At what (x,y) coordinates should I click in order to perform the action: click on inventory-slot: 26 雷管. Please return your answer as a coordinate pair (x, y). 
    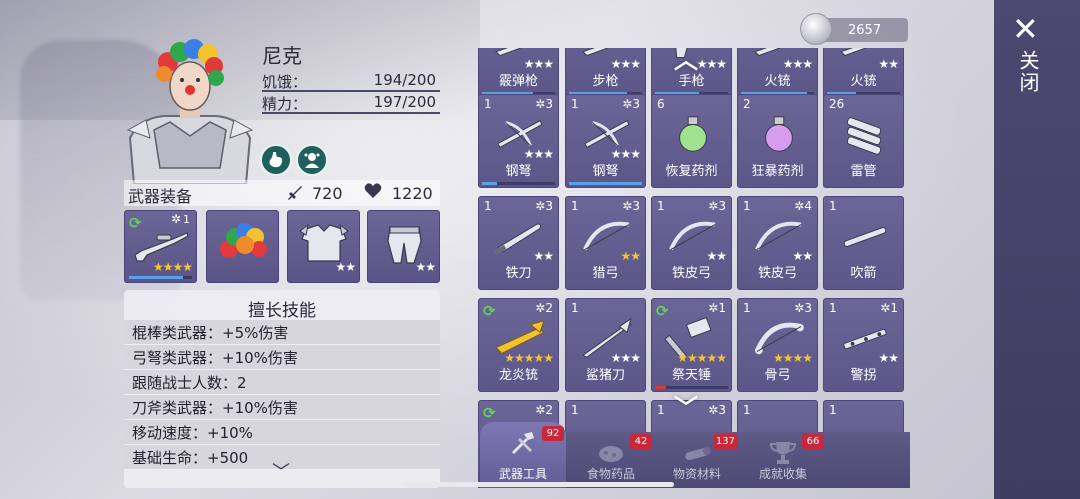
    Looking at the image, I should click on (863, 141).